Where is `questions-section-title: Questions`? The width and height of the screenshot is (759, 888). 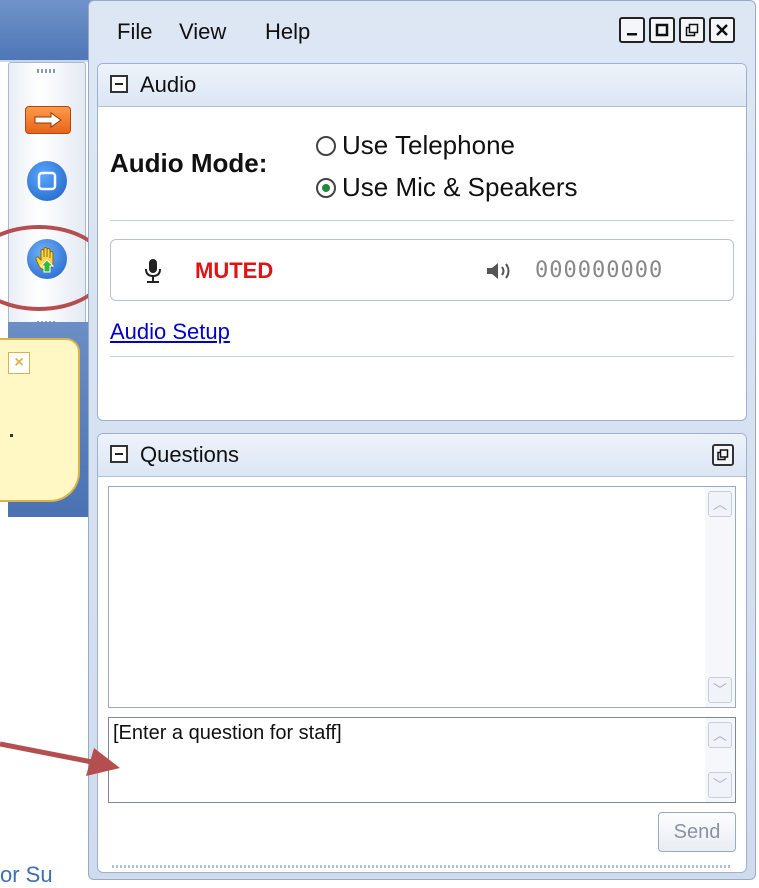 questions-section-title: Questions is located at coordinates (190, 454).